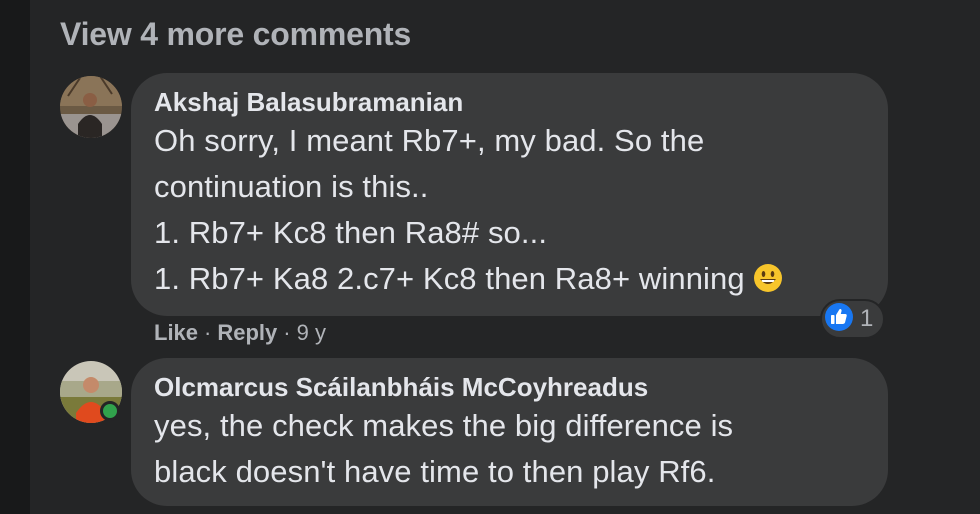 The width and height of the screenshot is (980, 514). What do you see at coordinates (311, 332) in the screenshot?
I see `comment-timestamp: 9 y` at bounding box center [311, 332].